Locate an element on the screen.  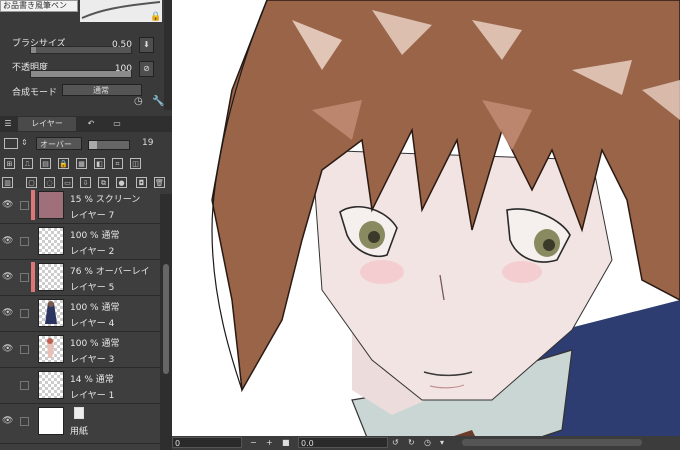
new-vector-layer-icon: ◌ is located at coordinates (49, 182).